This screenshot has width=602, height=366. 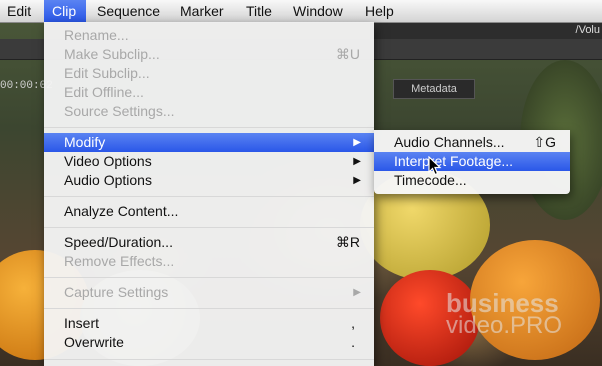 I want to click on shortcut-label: ⇧G, so click(x=544, y=142).